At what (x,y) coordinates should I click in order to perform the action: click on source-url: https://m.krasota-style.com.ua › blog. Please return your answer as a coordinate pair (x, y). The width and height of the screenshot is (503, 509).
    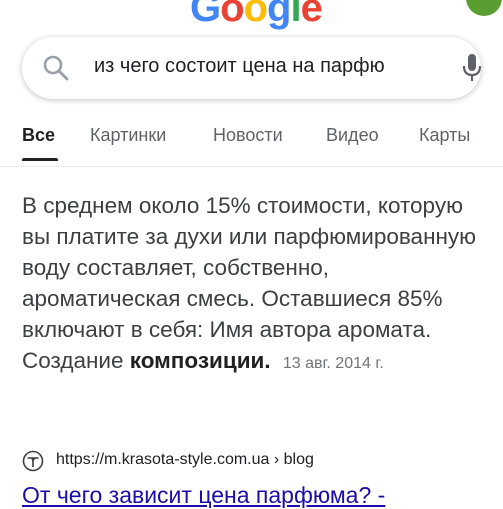
    Looking at the image, I should click on (185, 460).